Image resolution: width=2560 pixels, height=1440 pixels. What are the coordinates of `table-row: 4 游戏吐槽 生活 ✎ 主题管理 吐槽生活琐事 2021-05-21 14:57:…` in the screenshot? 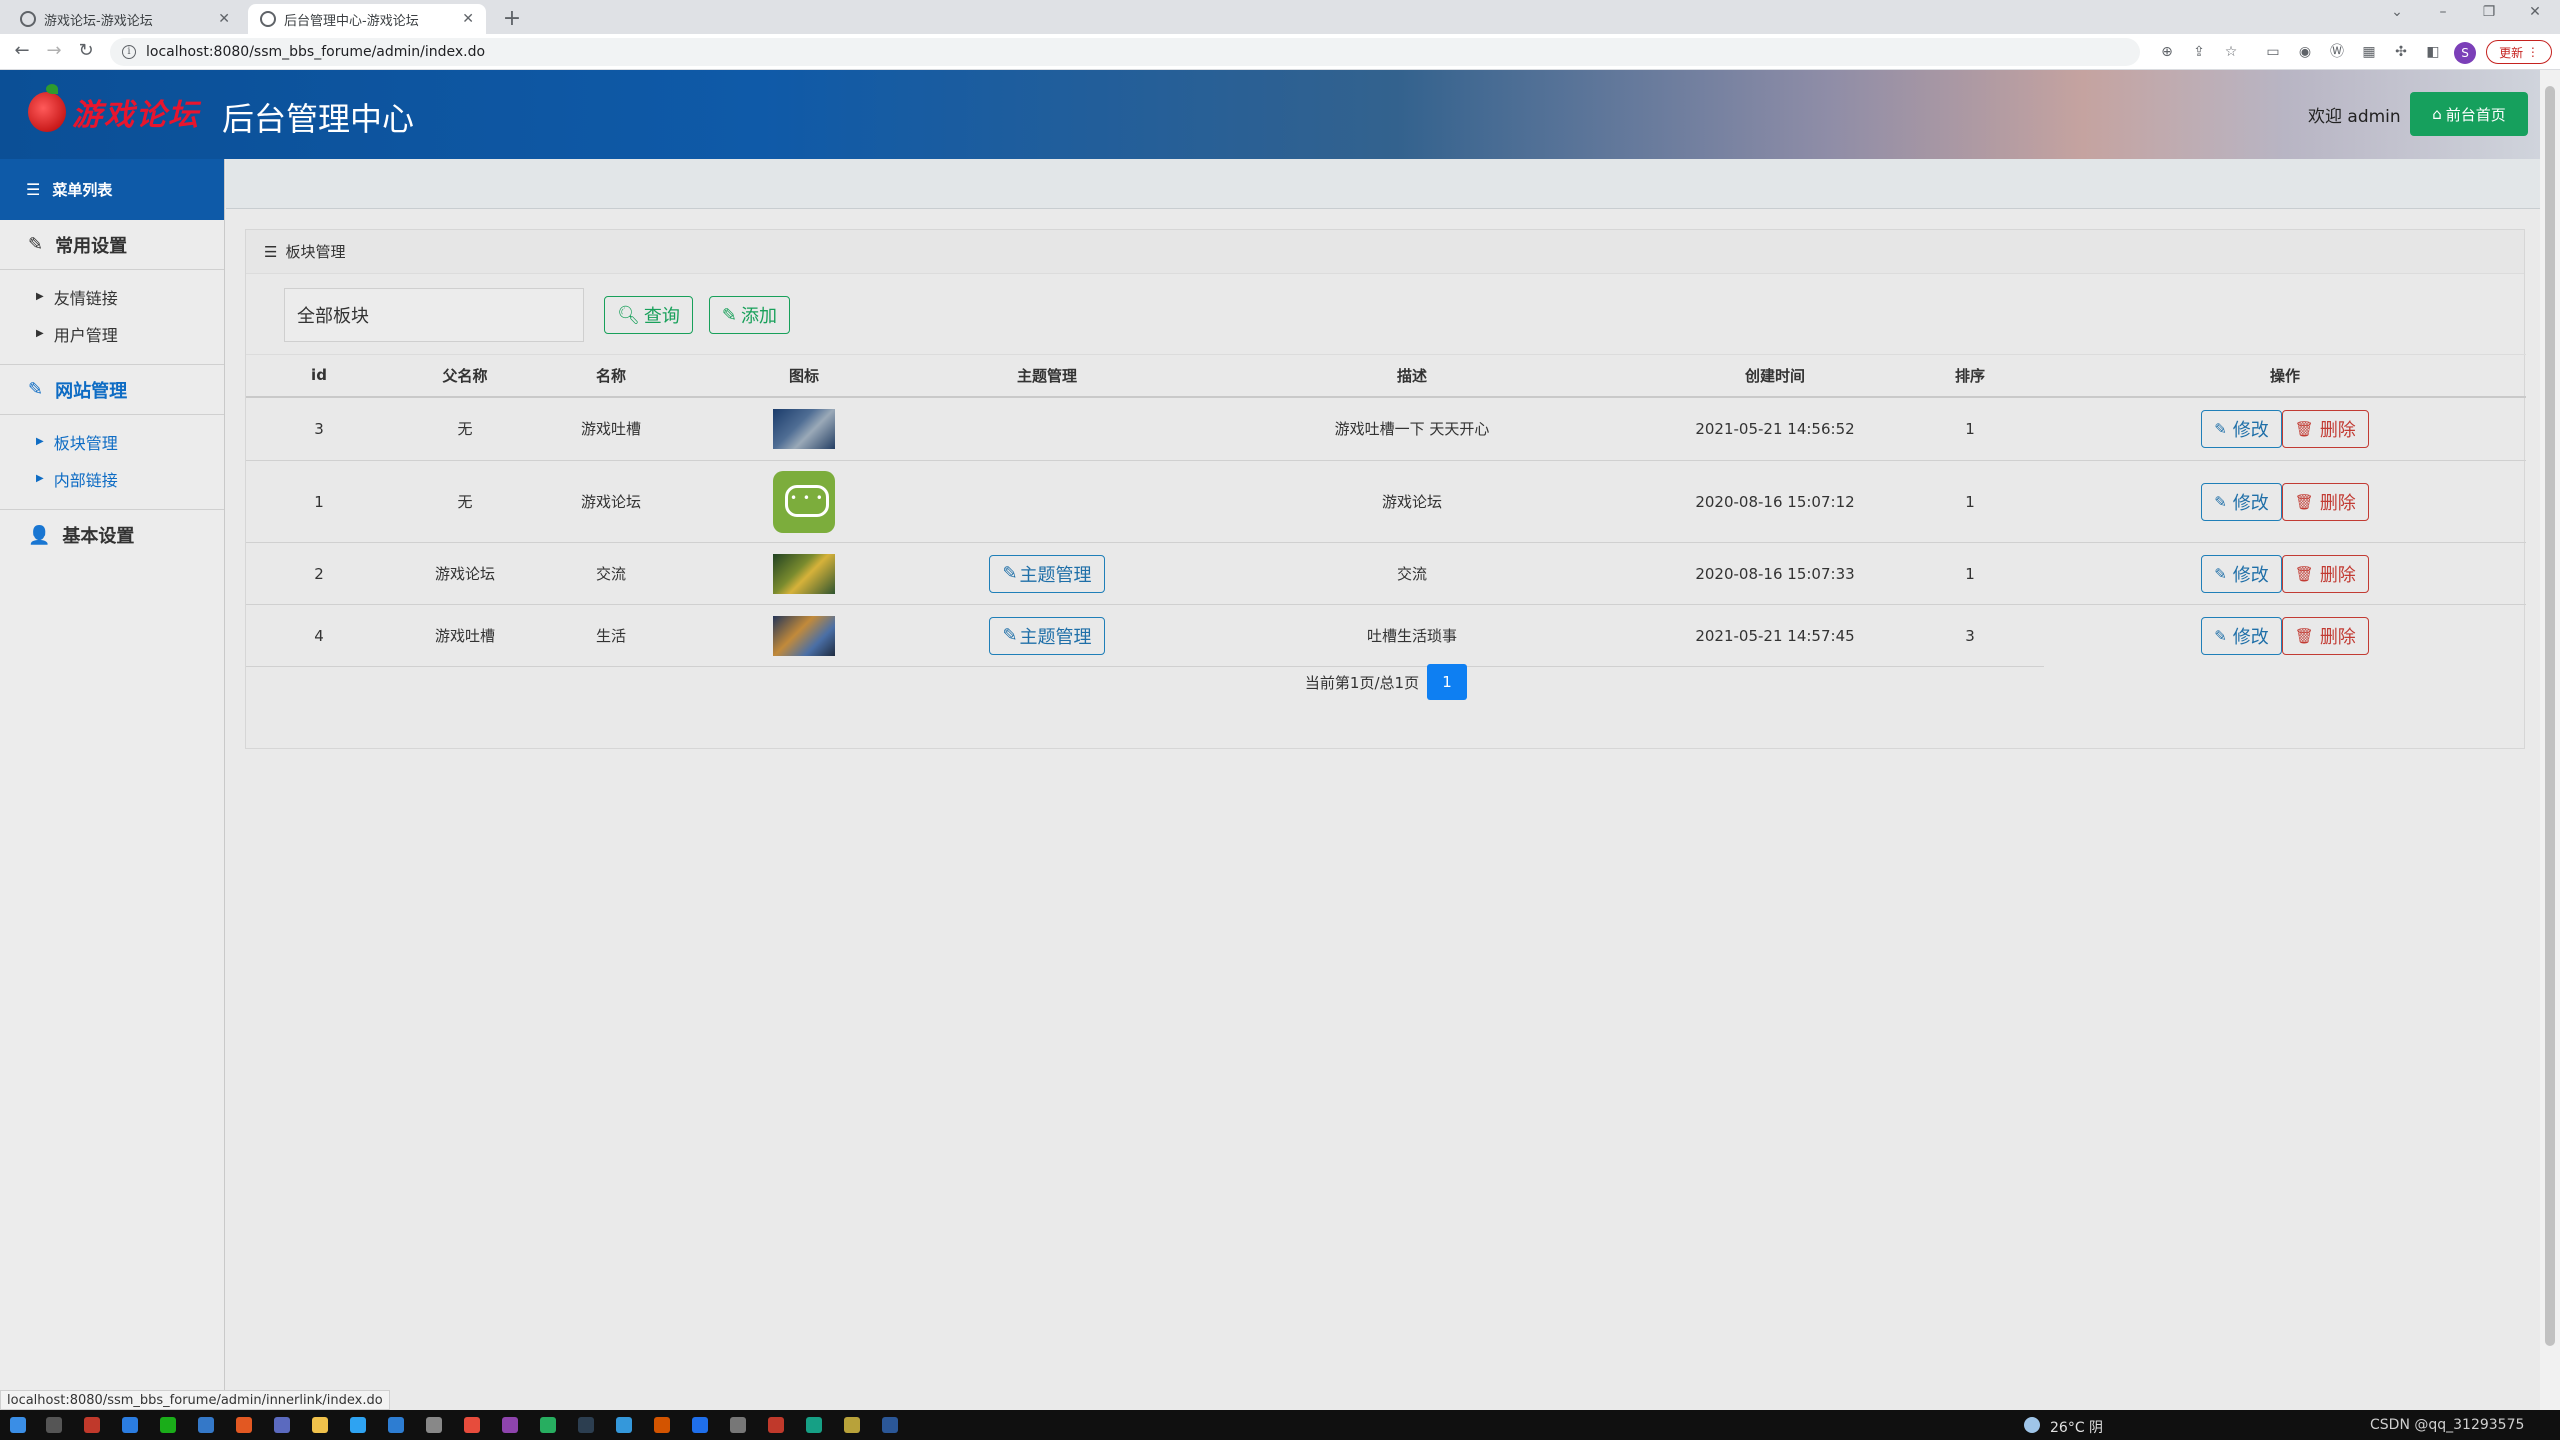 It's located at (1386, 635).